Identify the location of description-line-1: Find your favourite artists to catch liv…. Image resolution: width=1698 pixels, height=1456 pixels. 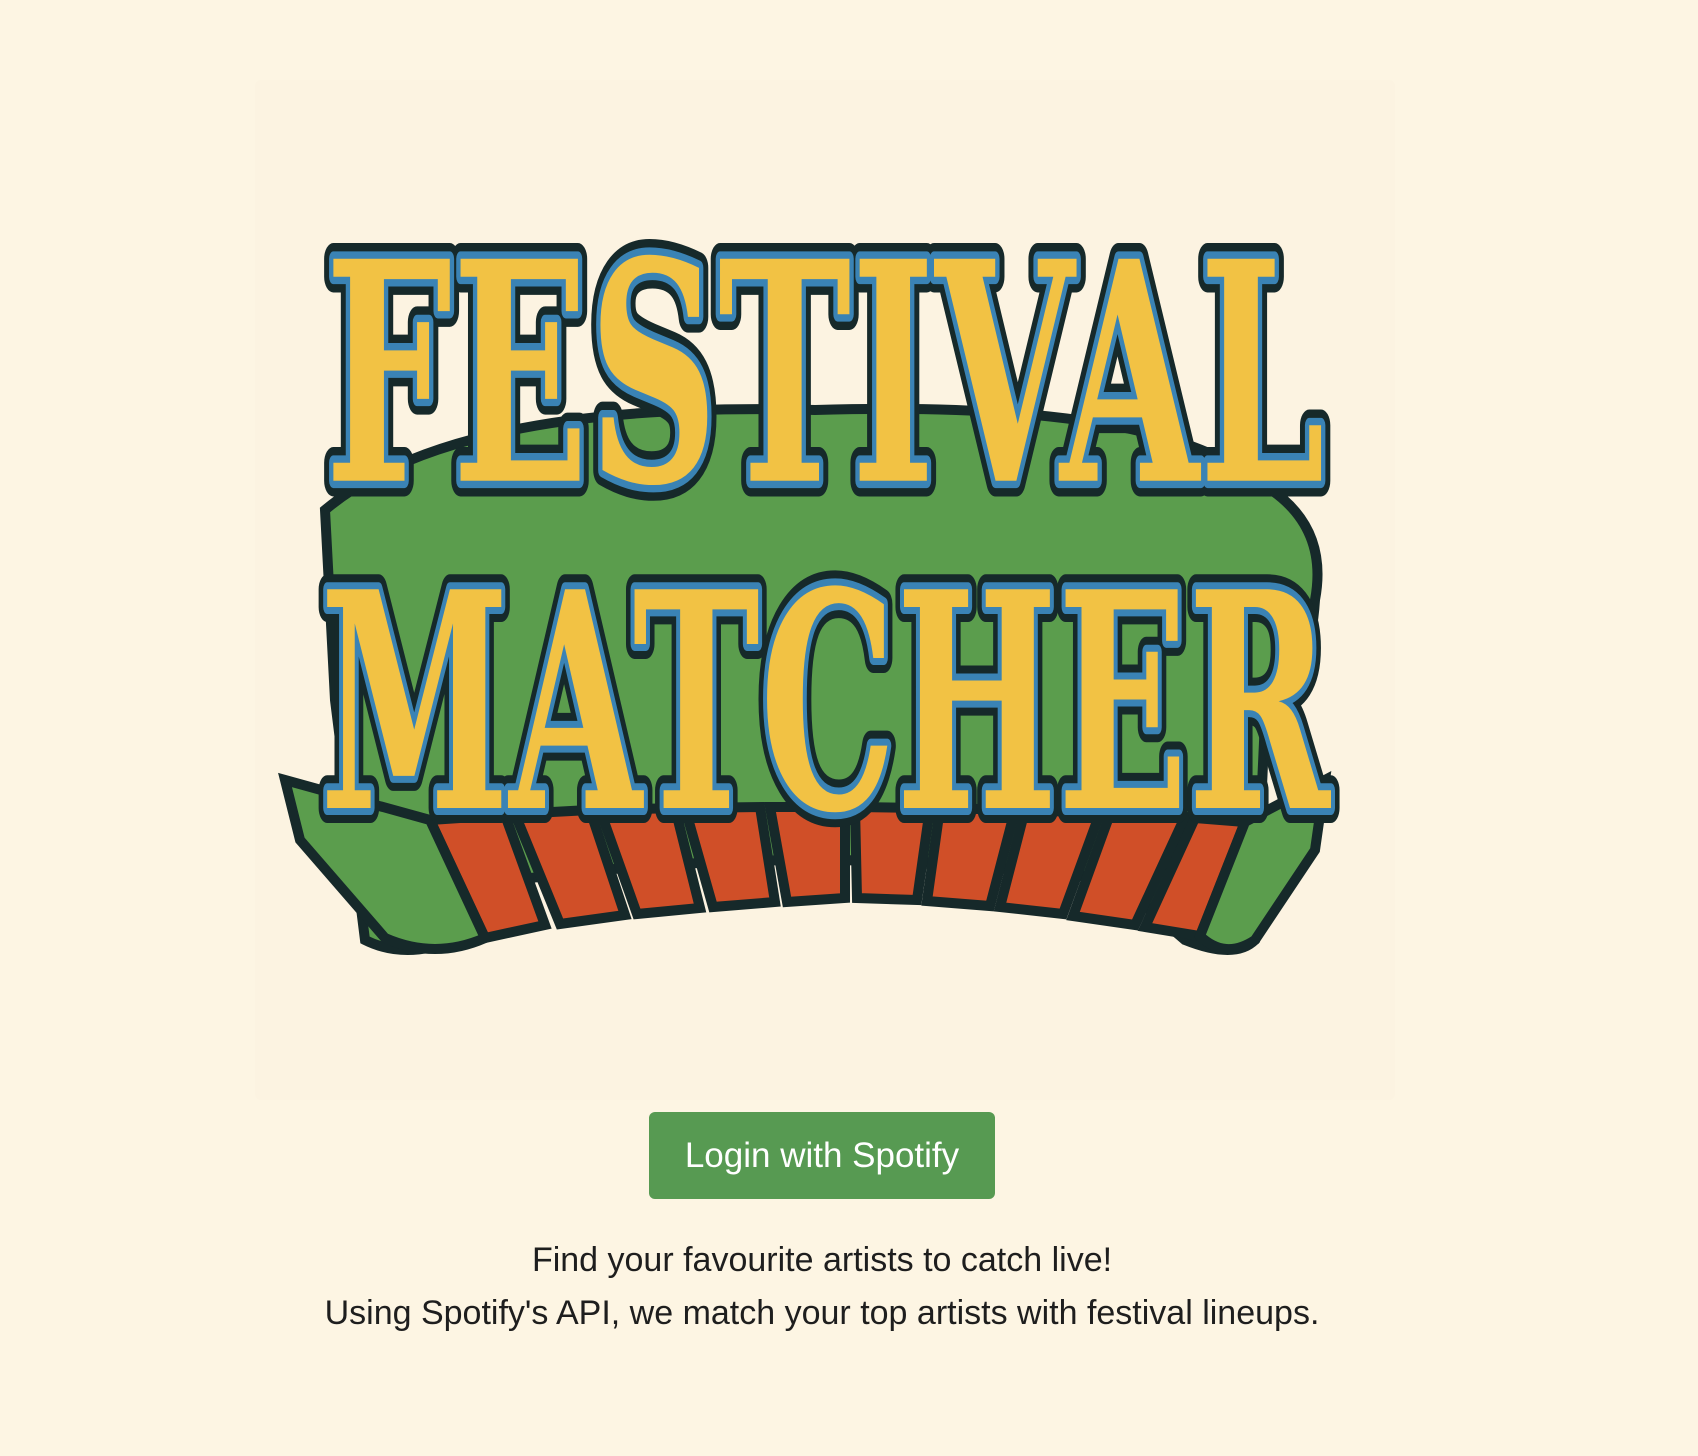
(822, 1260).